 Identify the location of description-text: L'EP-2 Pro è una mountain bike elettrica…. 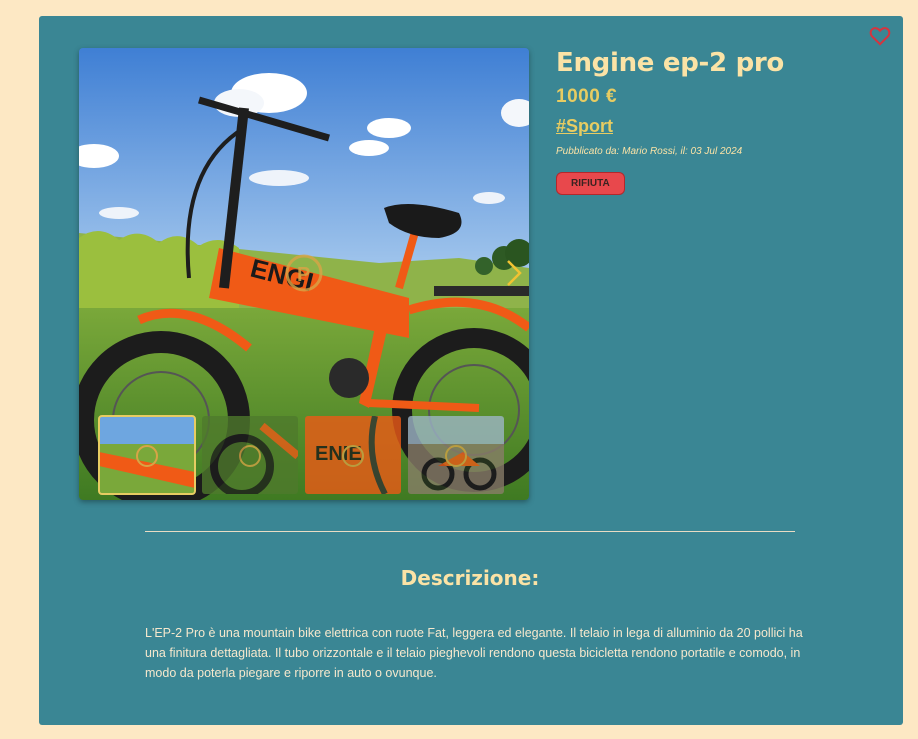
(474, 653).